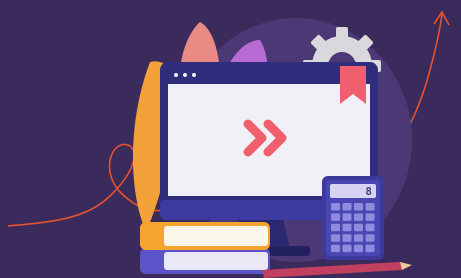 This screenshot has height=278, width=461. What do you see at coordinates (353, 218) in the screenshot?
I see `calculator-icon` at bounding box center [353, 218].